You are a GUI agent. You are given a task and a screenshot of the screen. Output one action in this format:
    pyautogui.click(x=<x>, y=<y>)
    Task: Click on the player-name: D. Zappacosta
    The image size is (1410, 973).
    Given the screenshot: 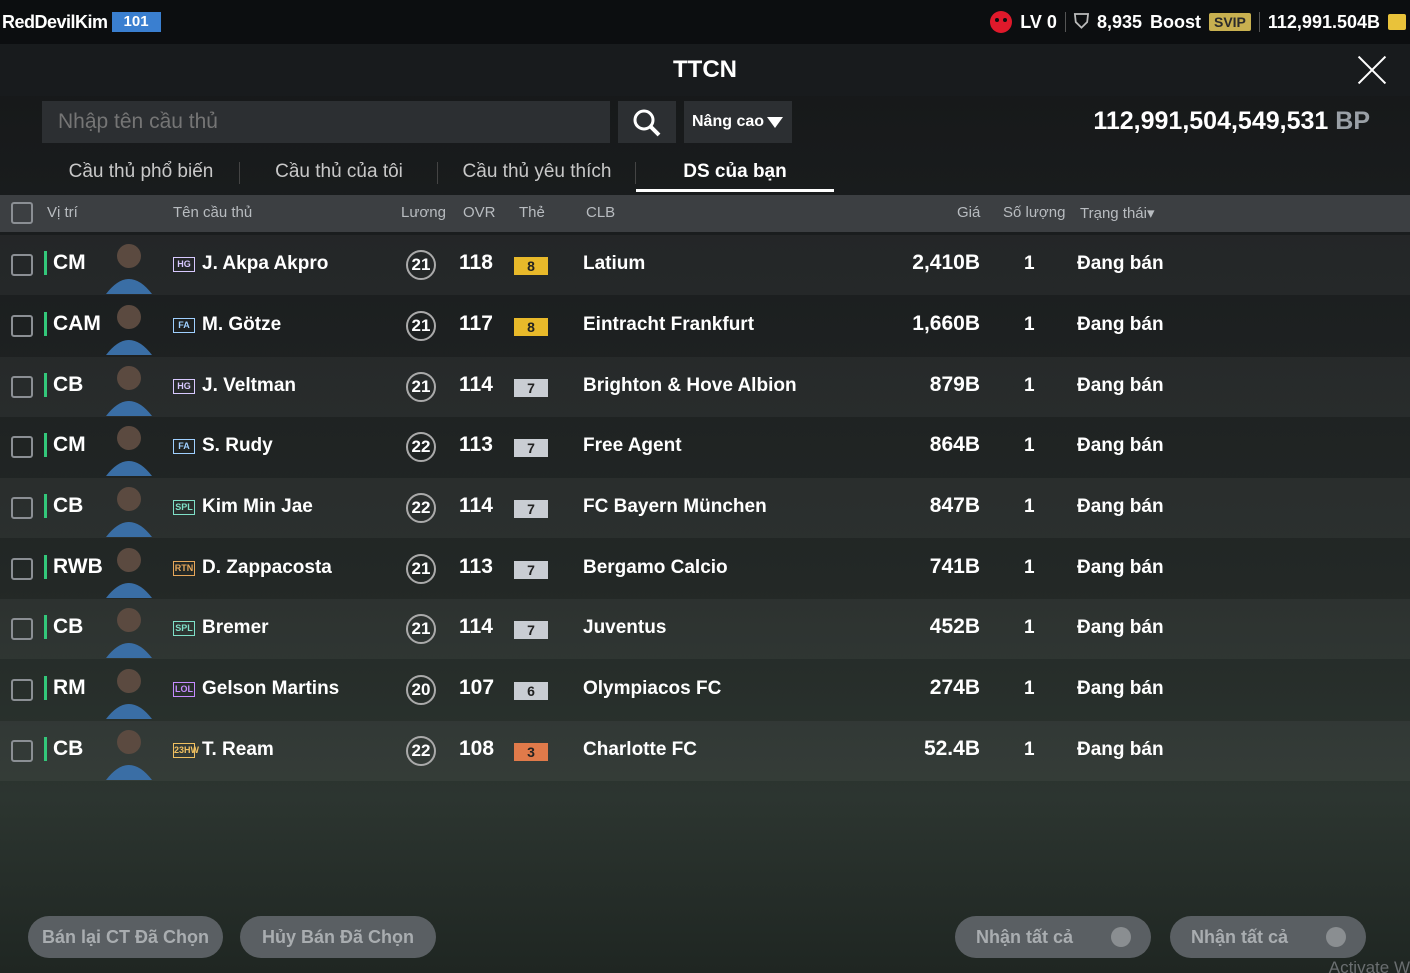 What is the action you would take?
    pyautogui.click(x=267, y=567)
    